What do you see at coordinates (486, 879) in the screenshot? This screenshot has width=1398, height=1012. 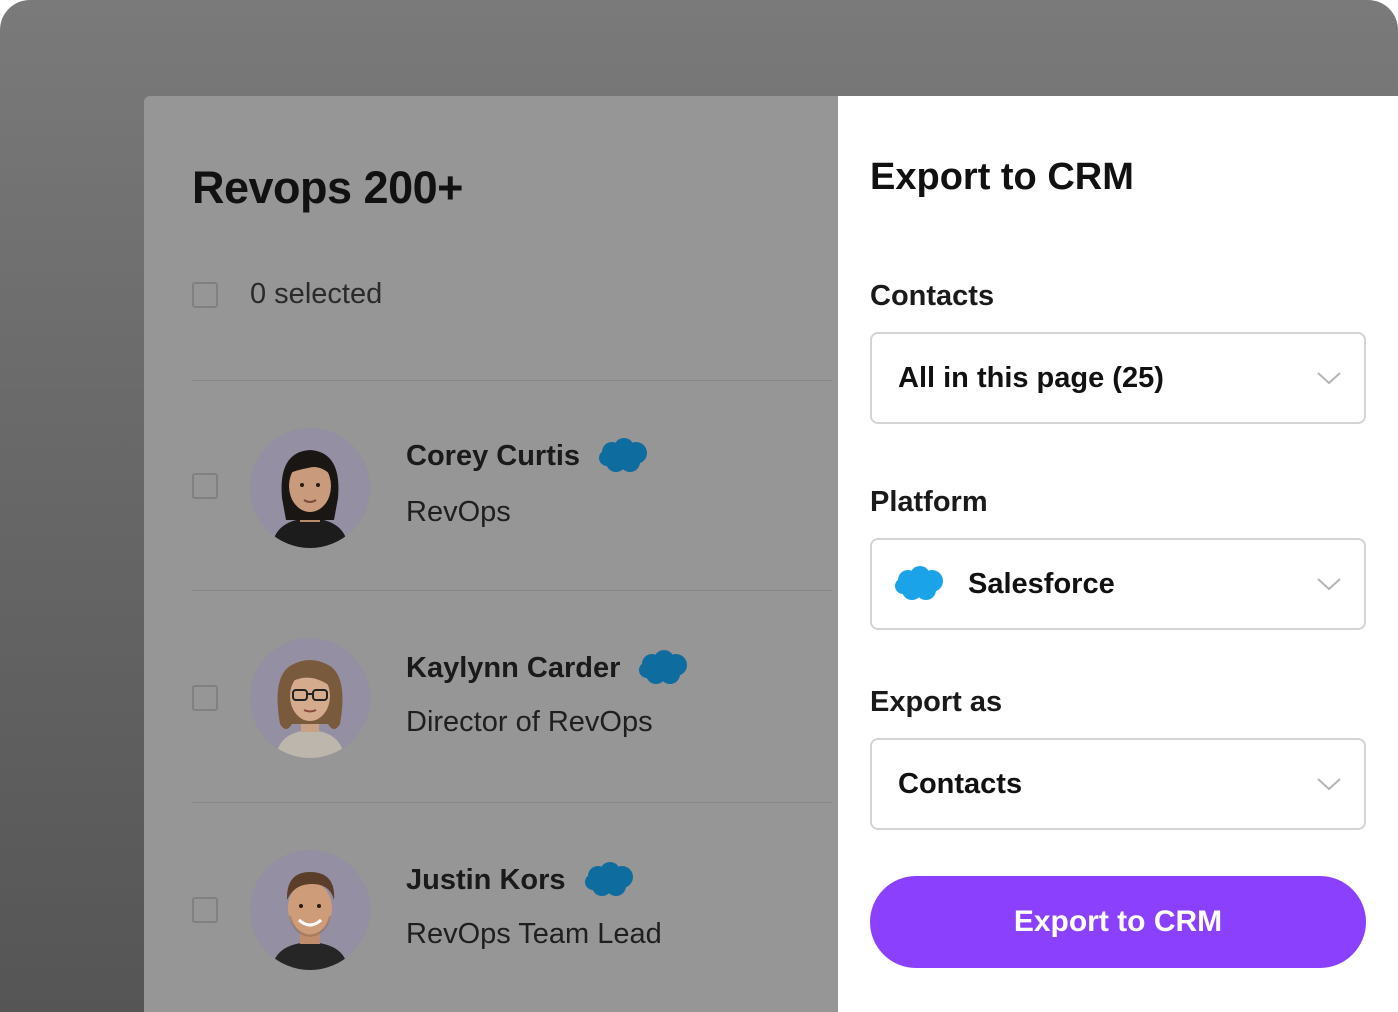 I see `contact-name: Justin Kors` at bounding box center [486, 879].